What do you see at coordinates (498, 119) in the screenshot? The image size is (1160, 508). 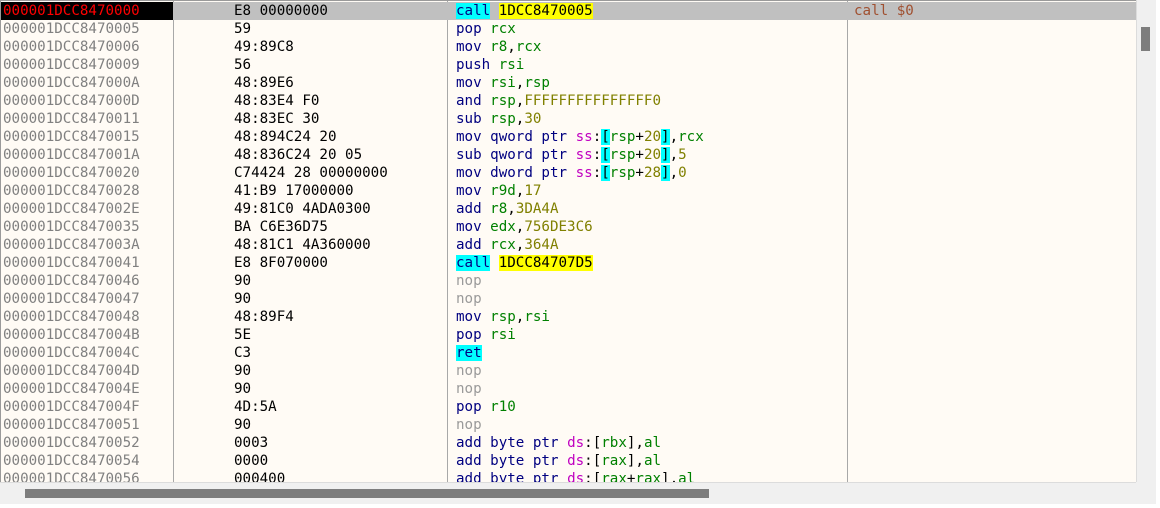 I see `disassembly-cell: sub rsp,30` at bounding box center [498, 119].